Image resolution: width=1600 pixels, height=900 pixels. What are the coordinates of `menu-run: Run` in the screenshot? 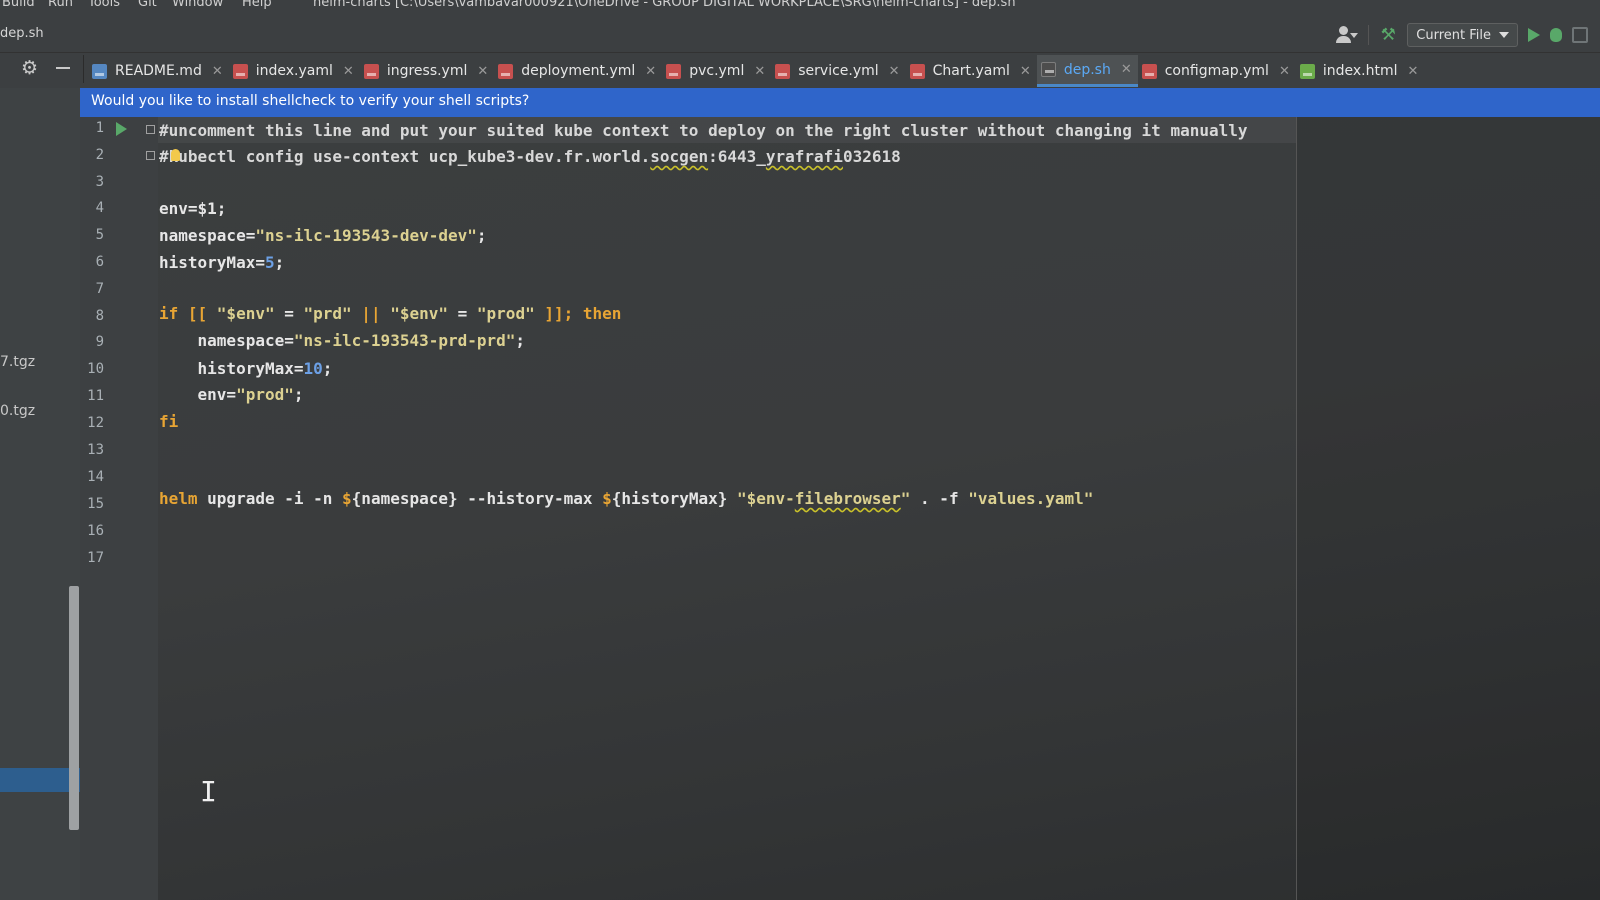 It's located at (60, 5).